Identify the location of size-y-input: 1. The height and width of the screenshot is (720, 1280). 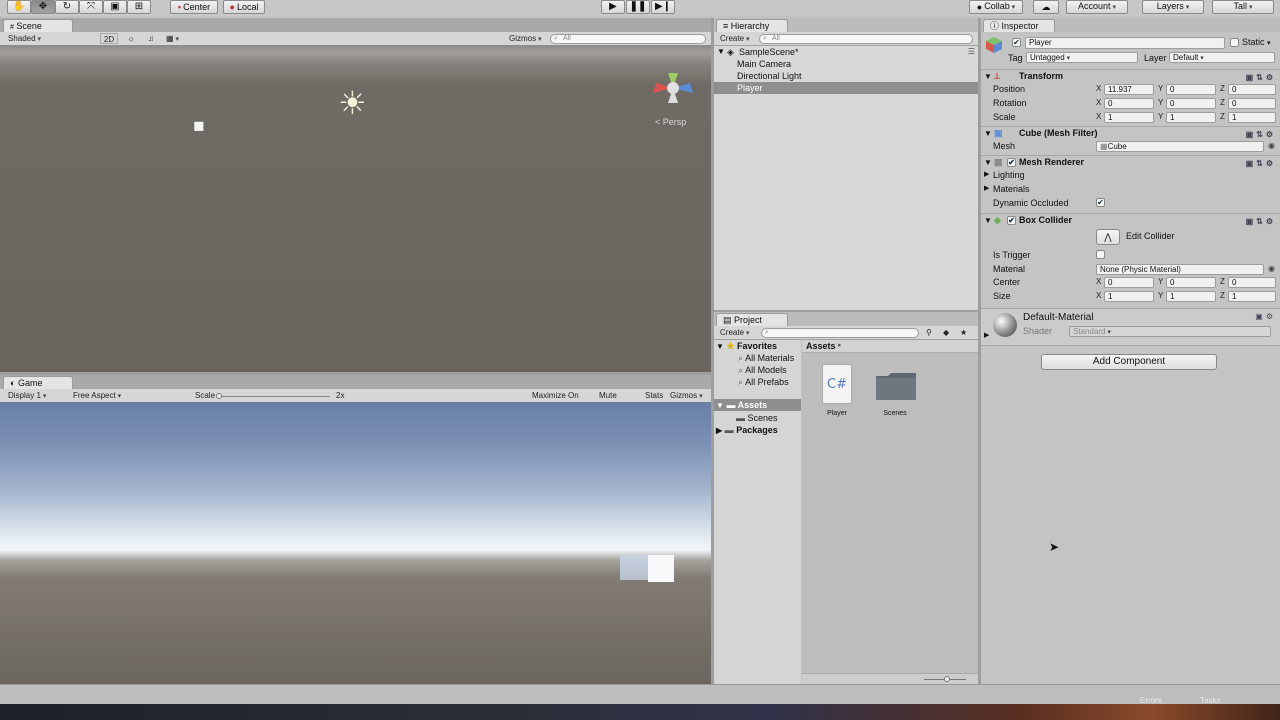
(1191, 296).